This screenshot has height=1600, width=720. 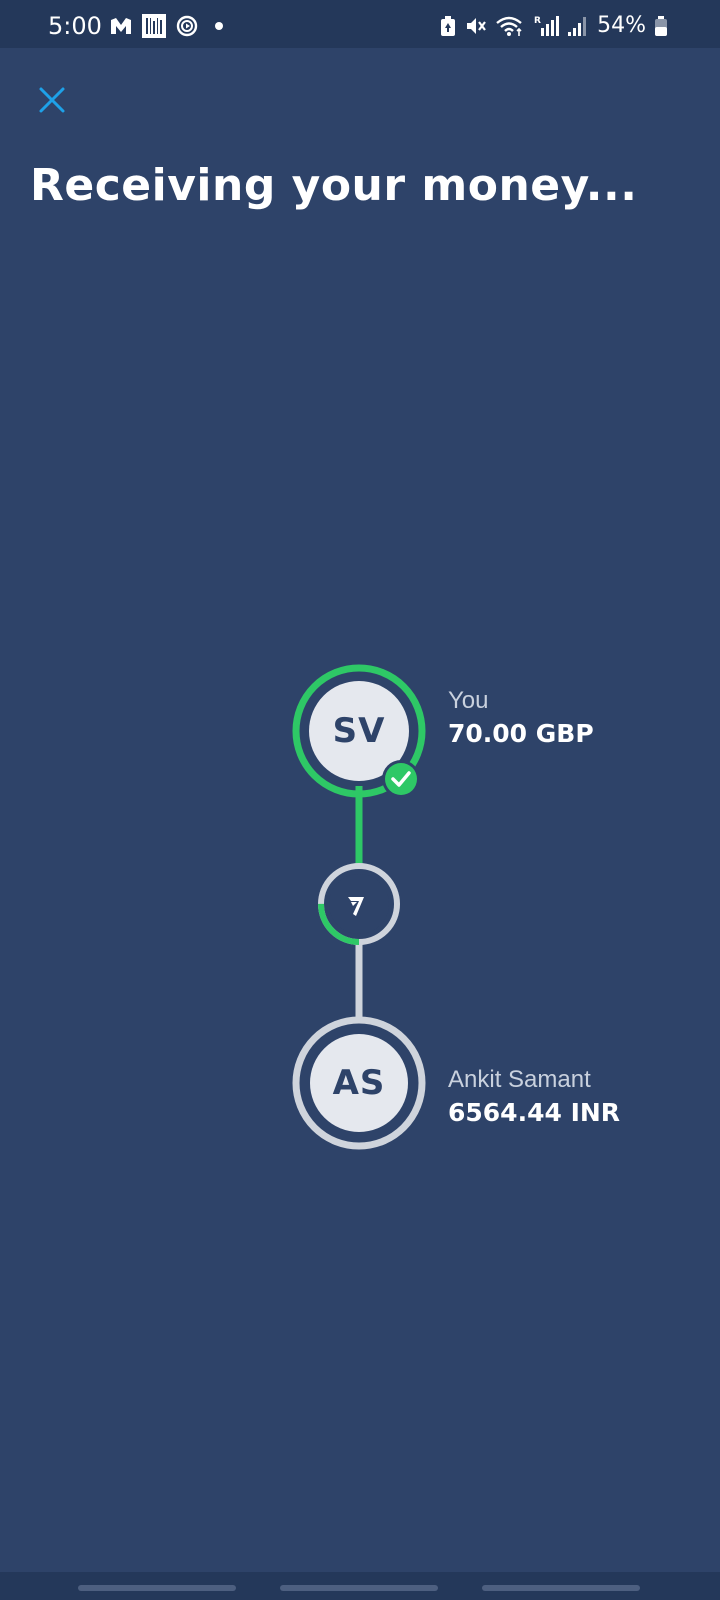 What do you see at coordinates (547, 26) in the screenshot?
I see `signal-r-icon: R` at bounding box center [547, 26].